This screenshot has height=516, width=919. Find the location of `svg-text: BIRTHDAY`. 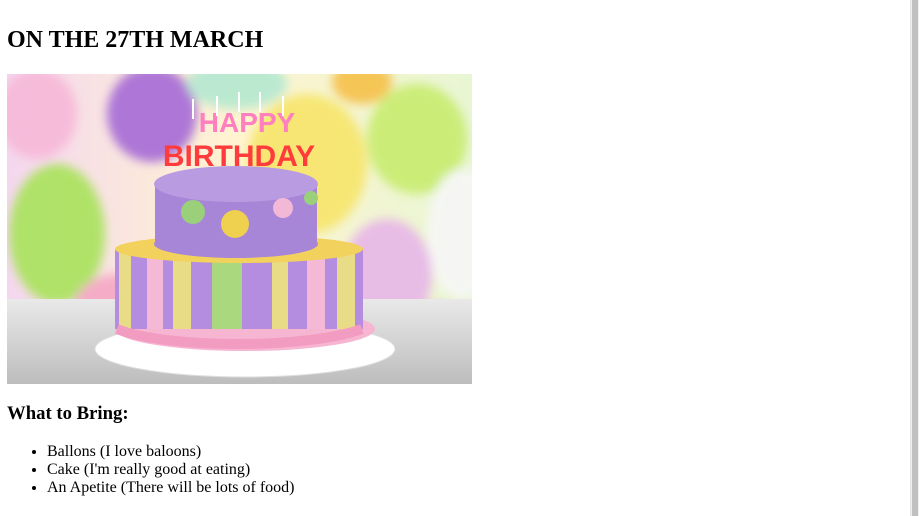

svg-text: BIRTHDAY is located at coordinates (239, 156).